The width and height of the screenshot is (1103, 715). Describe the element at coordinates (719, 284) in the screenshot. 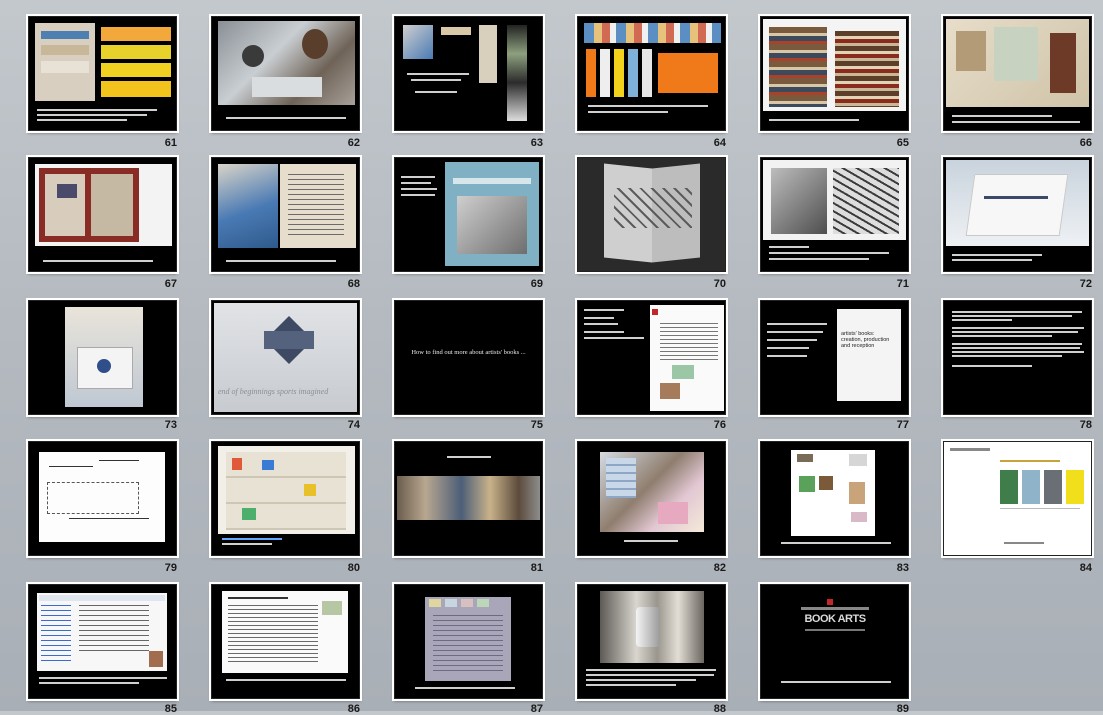

I see `slide-number: 70` at that location.